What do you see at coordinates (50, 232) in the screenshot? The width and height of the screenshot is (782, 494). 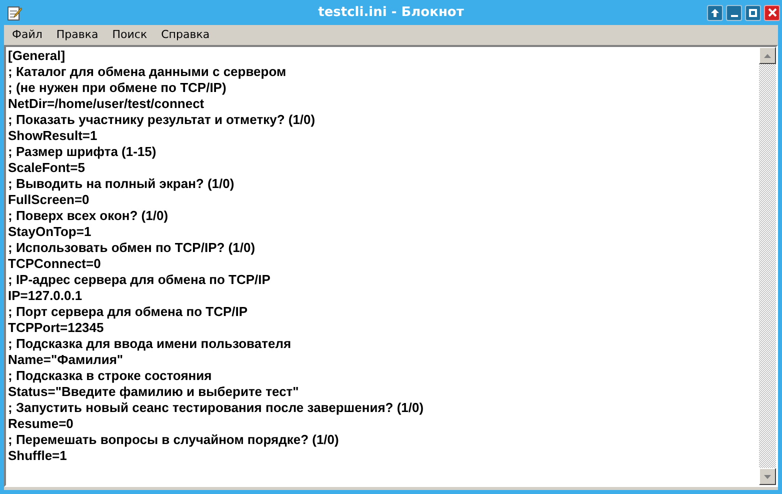 I see `text-line: StayOnTop=1` at bounding box center [50, 232].